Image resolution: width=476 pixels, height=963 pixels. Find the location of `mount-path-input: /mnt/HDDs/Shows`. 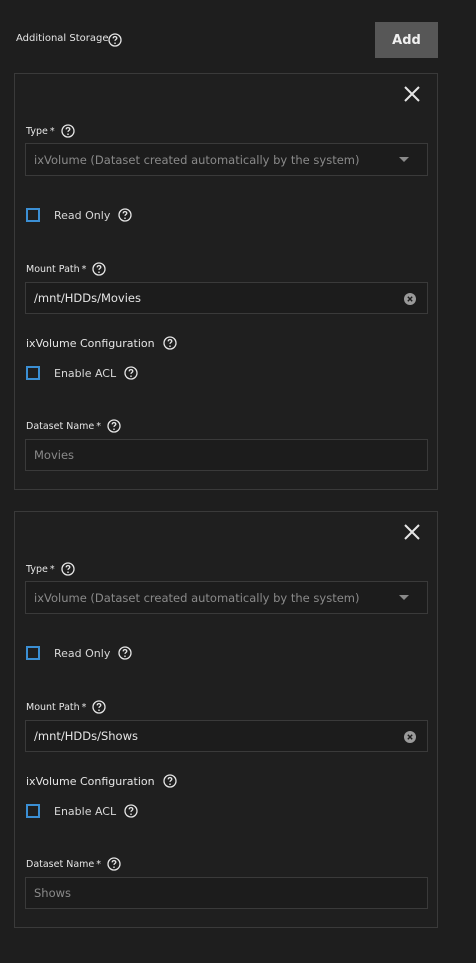

mount-path-input: /mnt/HDDs/Shows is located at coordinates (226, 736).